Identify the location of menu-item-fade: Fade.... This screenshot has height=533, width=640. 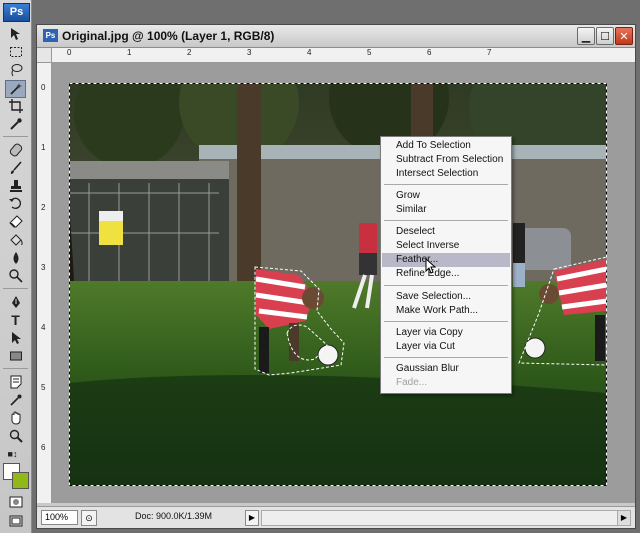
(412, 382).